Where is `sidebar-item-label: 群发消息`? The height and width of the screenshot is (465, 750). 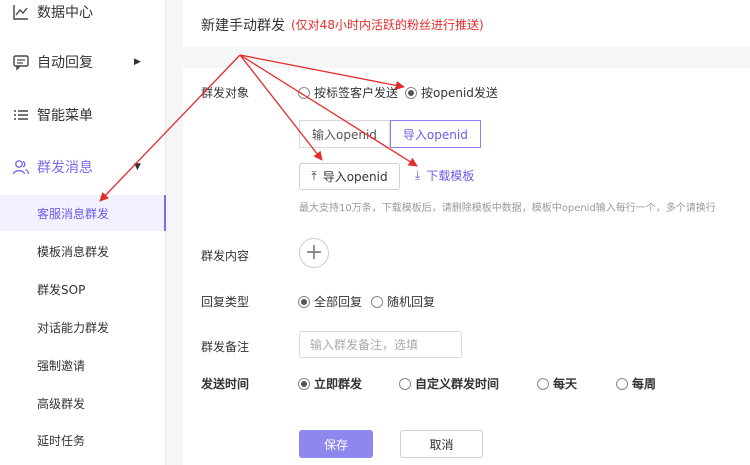
sidebar-item-label: 群发消息 is located at coordinates (65, 168).